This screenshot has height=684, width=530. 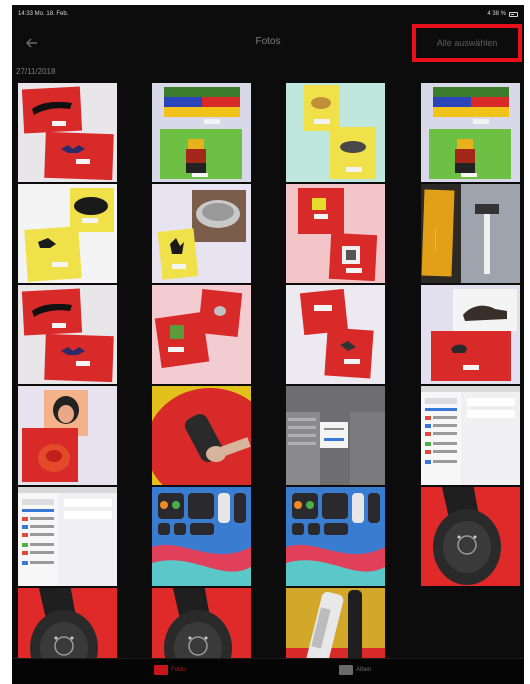 I want to click on photo-red-button-hand, so click(x=201, y=435).